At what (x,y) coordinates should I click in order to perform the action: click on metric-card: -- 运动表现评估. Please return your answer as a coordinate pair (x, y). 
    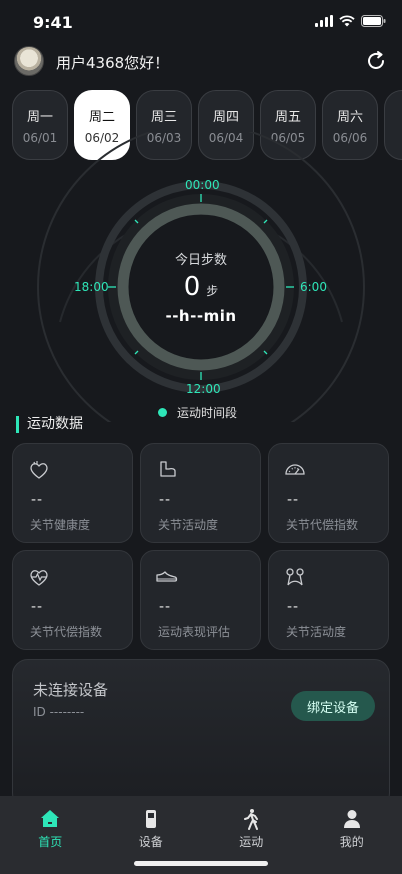
    Looking at the image, I should click on (200, 600).